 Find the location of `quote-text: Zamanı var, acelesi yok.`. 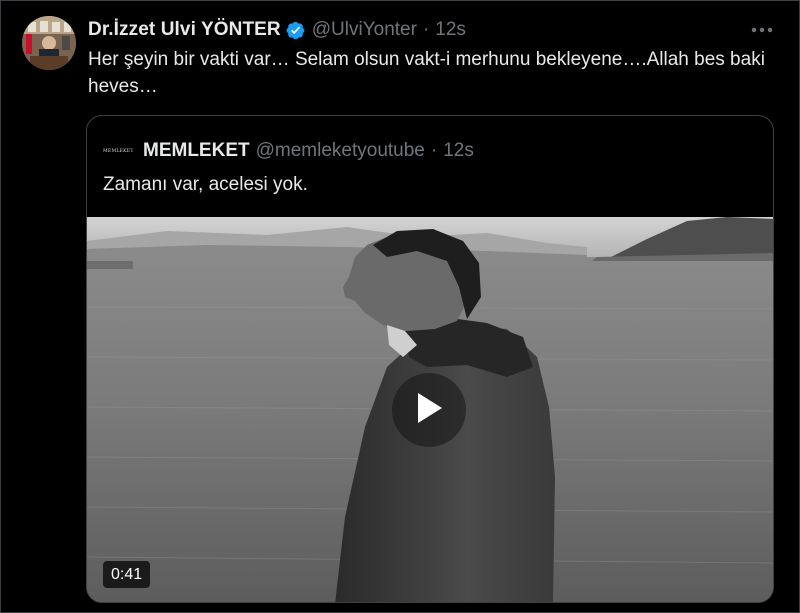

quote-text: Zamanı var, acelesi yok. is located at coordinates (205, 184).